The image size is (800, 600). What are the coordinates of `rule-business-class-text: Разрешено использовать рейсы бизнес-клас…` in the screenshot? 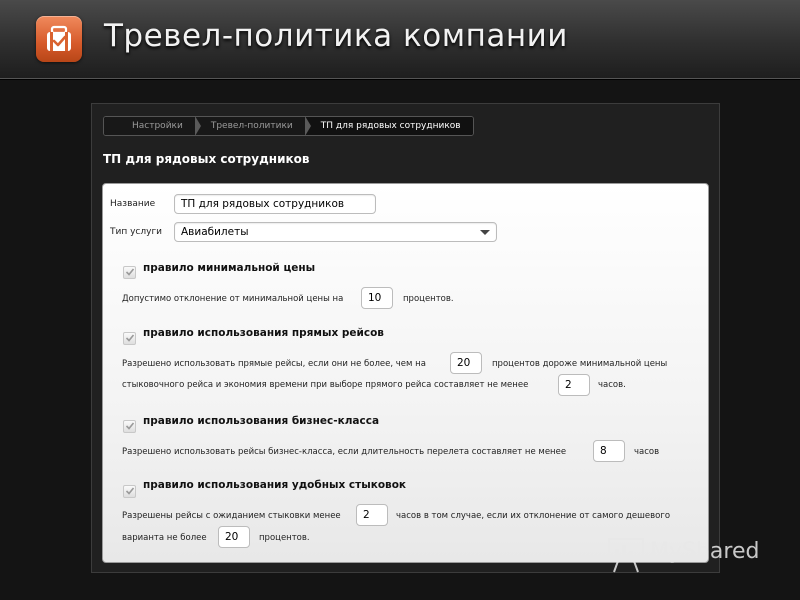 It's located at (344, 452).